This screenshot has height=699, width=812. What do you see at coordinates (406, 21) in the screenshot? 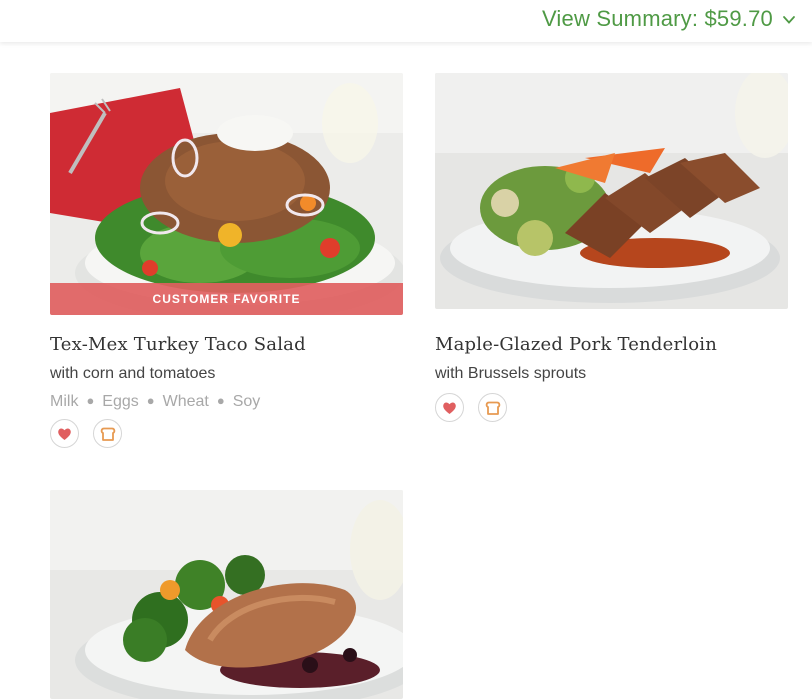
I see `top-bar: View Summary: $59.70` at bounding box center [406, 21].